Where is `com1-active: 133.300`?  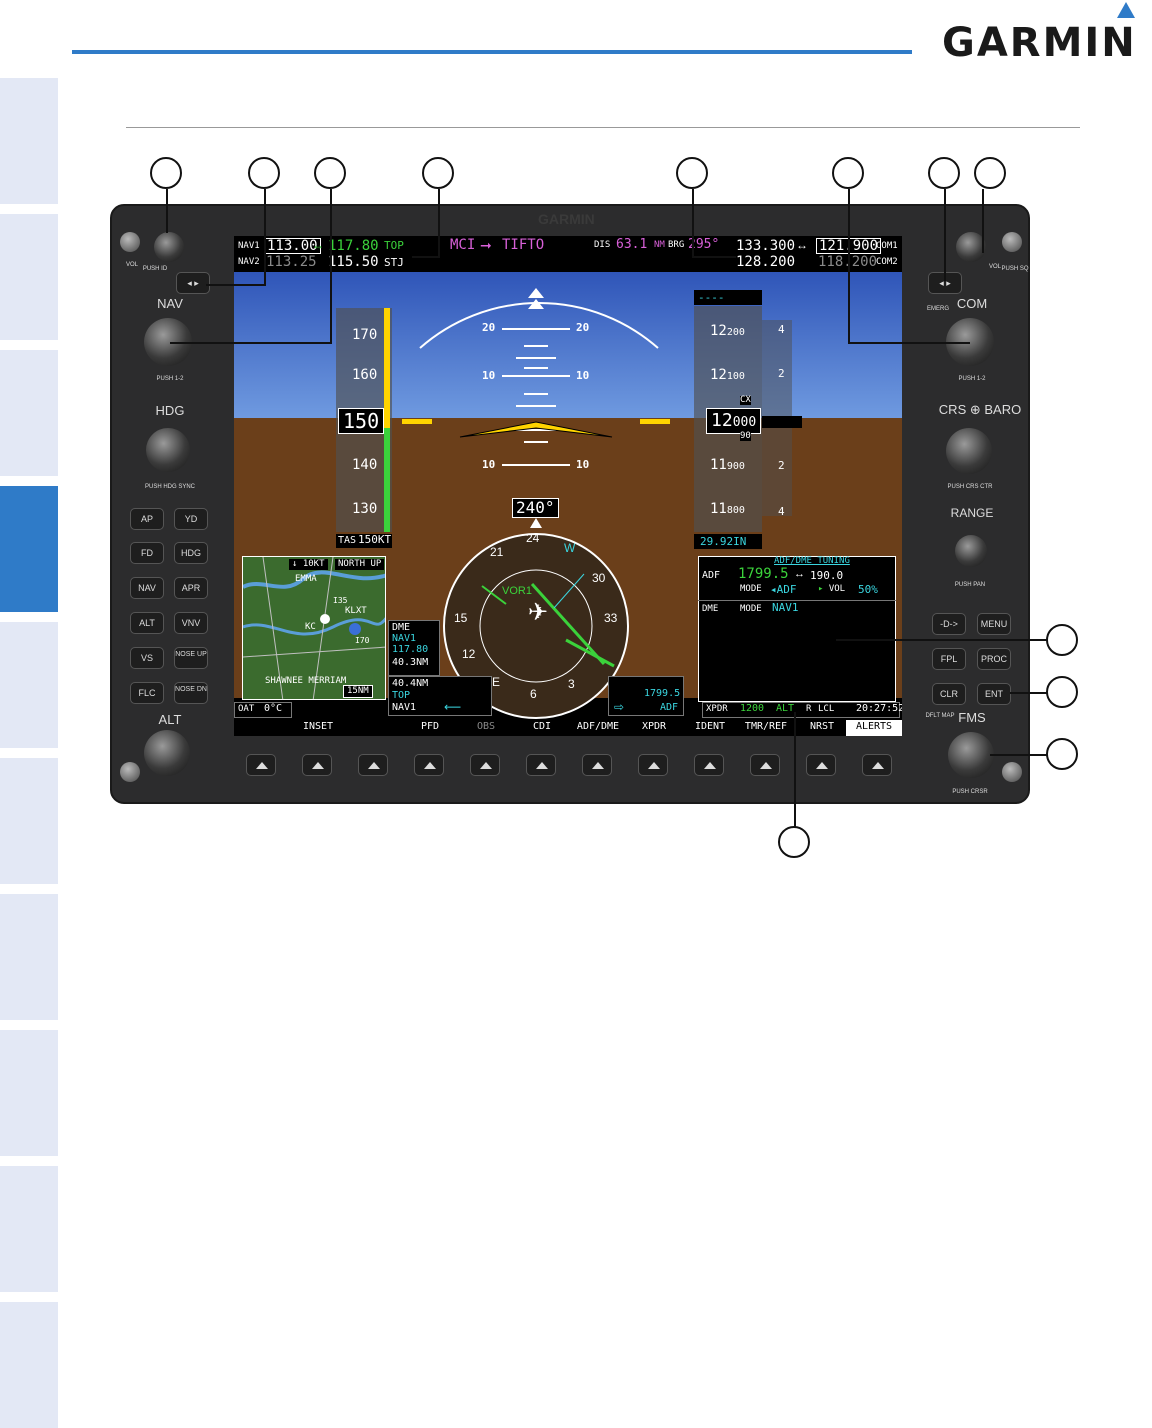 com1-active: 133.300 is located at coordinates (765, 246).